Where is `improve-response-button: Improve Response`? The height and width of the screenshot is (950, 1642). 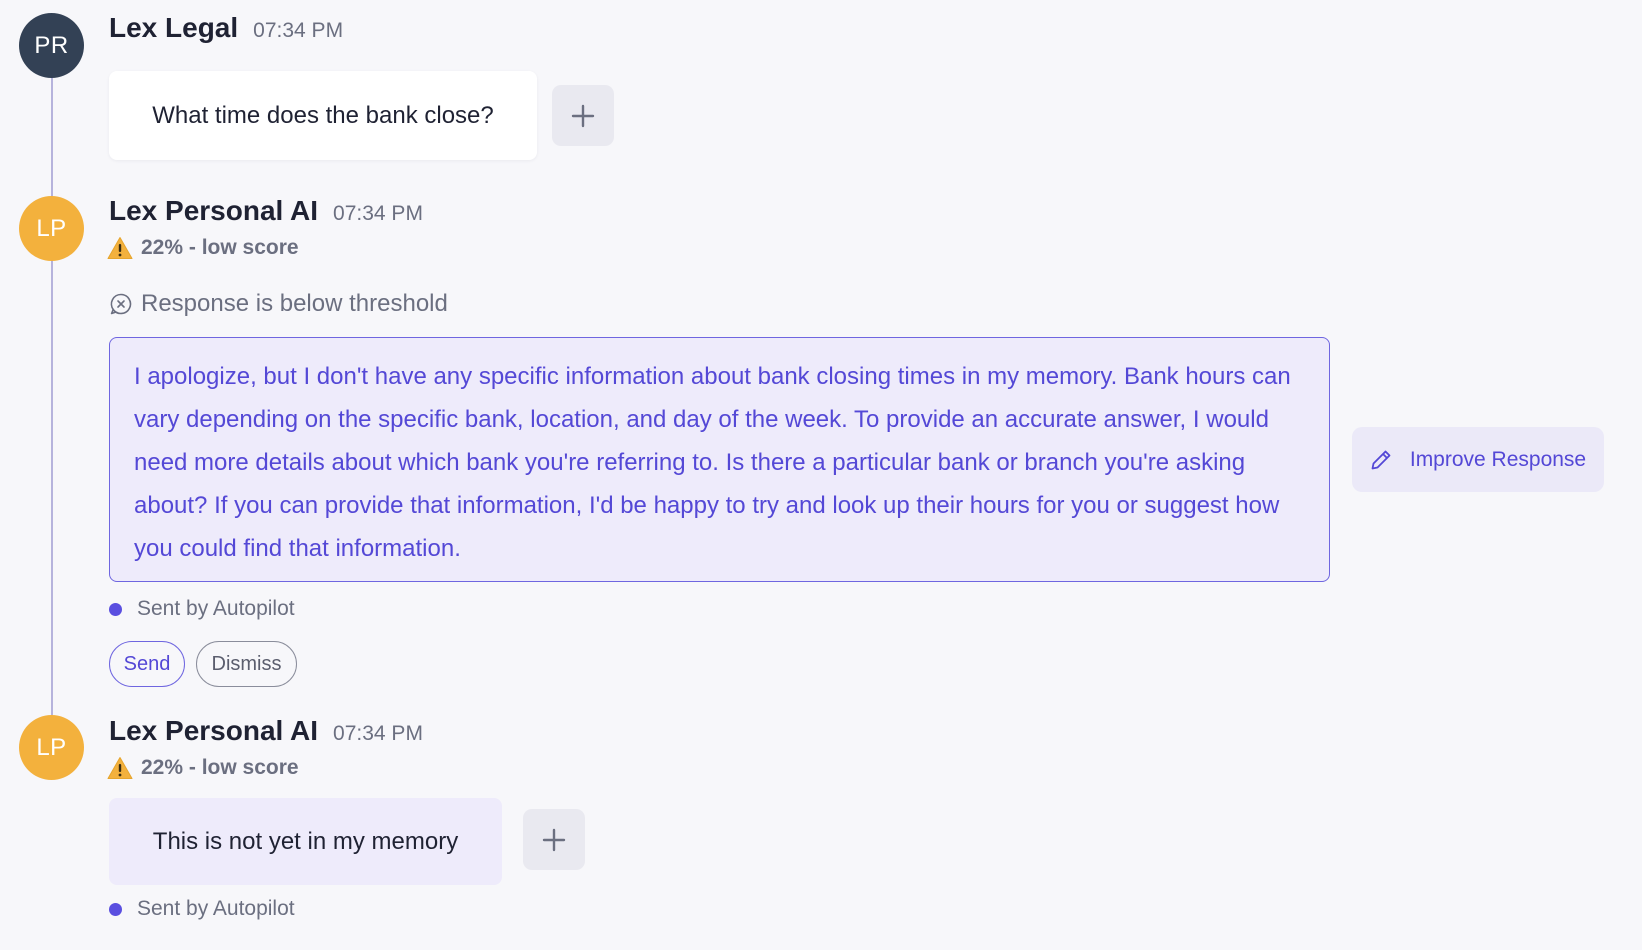
improve-response-button: Improve Response is located at coordinates (1478, 459).